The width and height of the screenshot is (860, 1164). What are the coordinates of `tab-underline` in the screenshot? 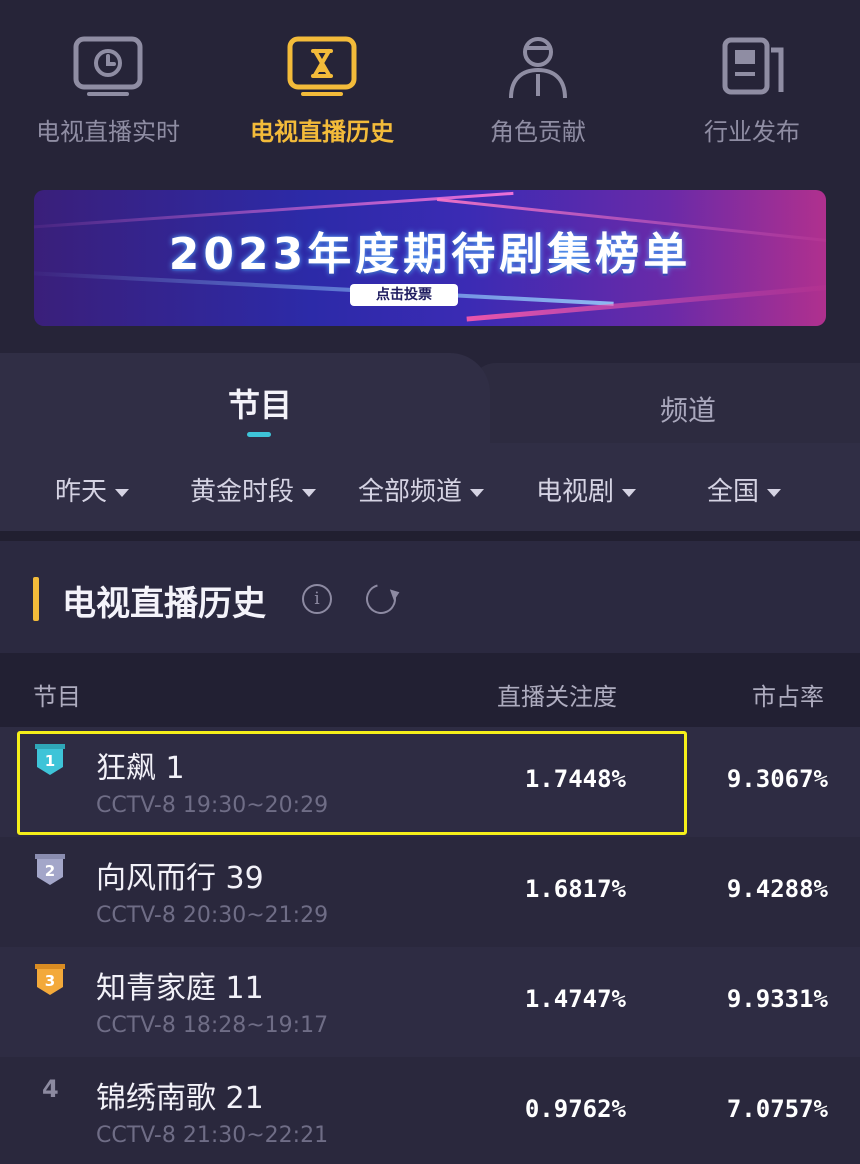 It's located at (259, 434).